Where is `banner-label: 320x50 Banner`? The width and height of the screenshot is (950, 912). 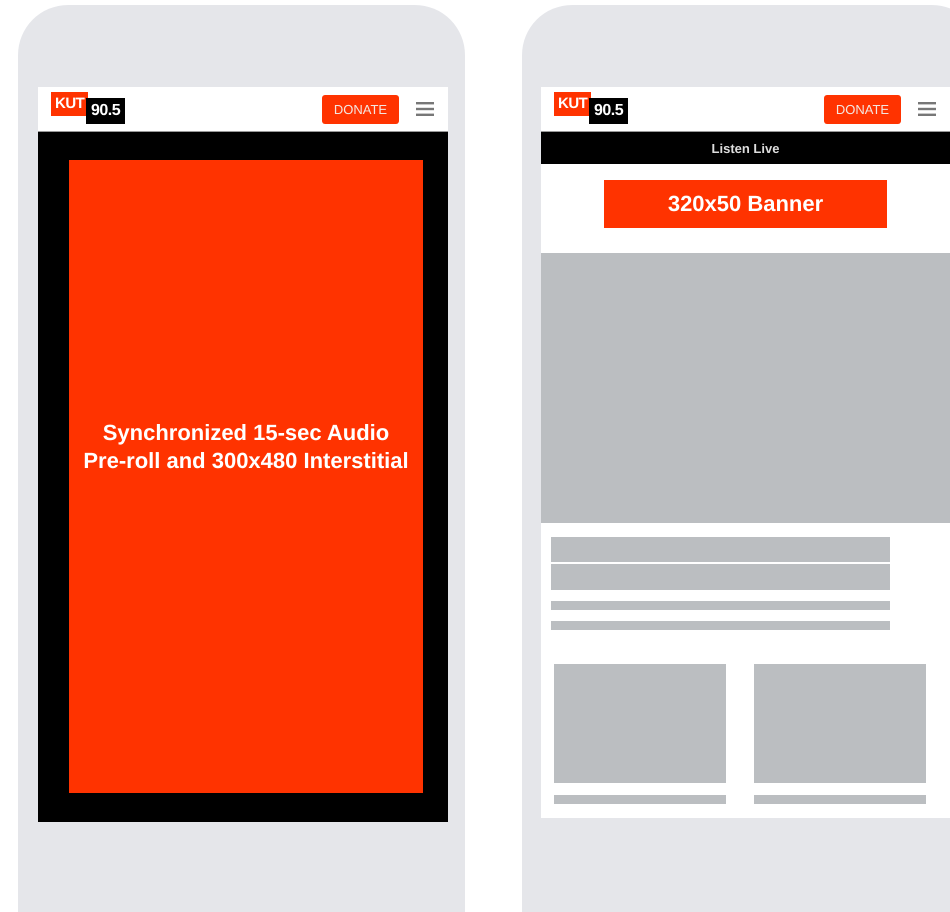
banner-label: 320x50 Banner is located at coordinates (746, 204).